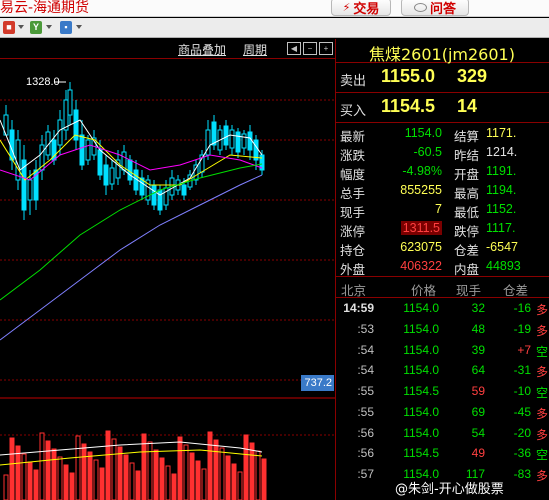  What do you see at coordinates (66, 27) in the screenshot?
I see `blue-tool-icon: ▪` at bounding box center [66, 27].